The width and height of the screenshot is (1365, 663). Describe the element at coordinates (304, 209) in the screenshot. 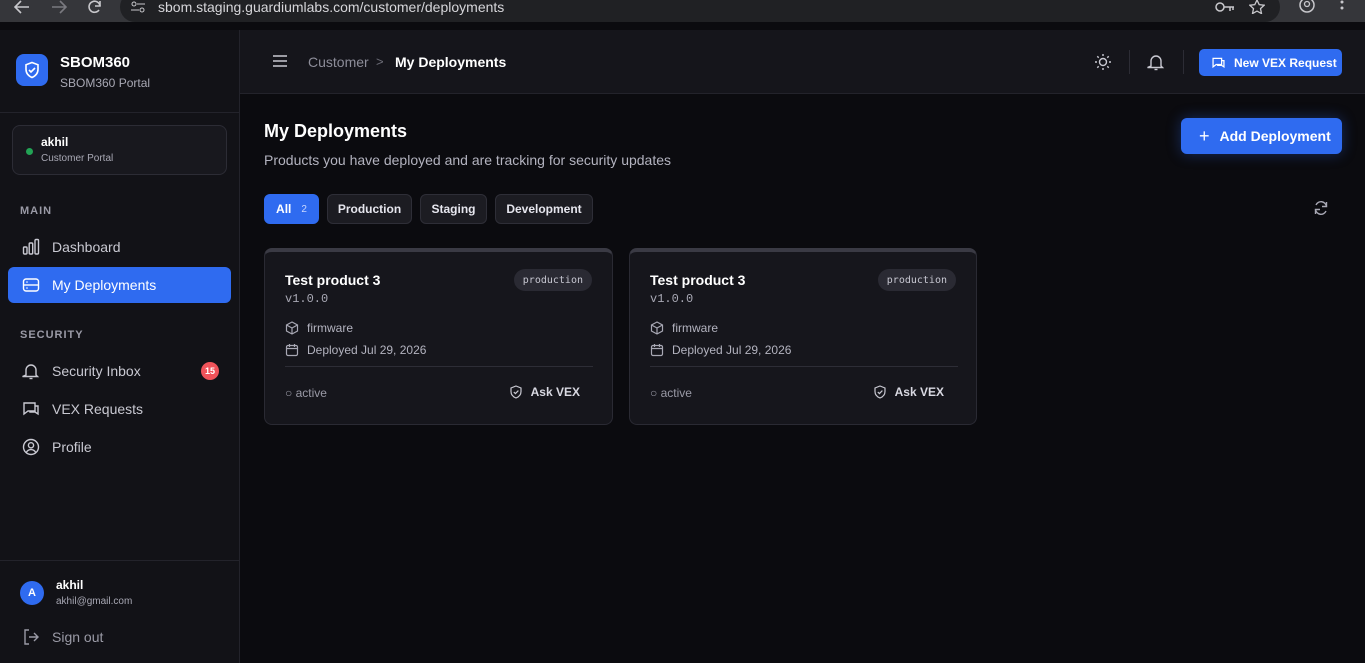

I see `filter-count: 2` at that location.